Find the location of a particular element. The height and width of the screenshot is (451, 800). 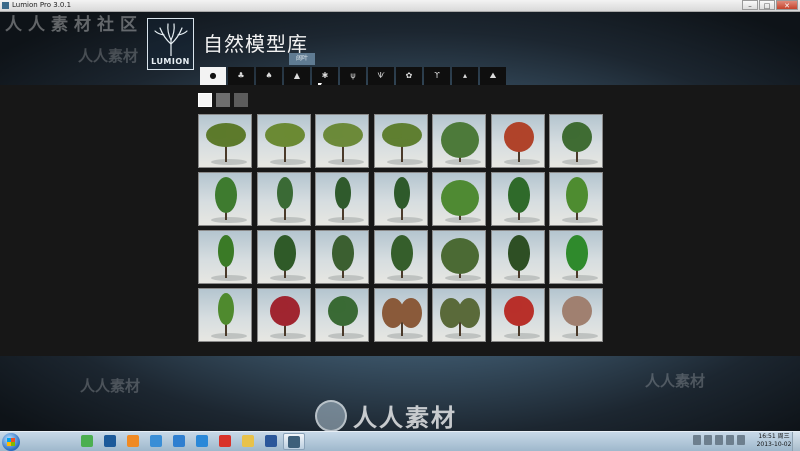

app-blue-icon is located at coordinates (179, 441).